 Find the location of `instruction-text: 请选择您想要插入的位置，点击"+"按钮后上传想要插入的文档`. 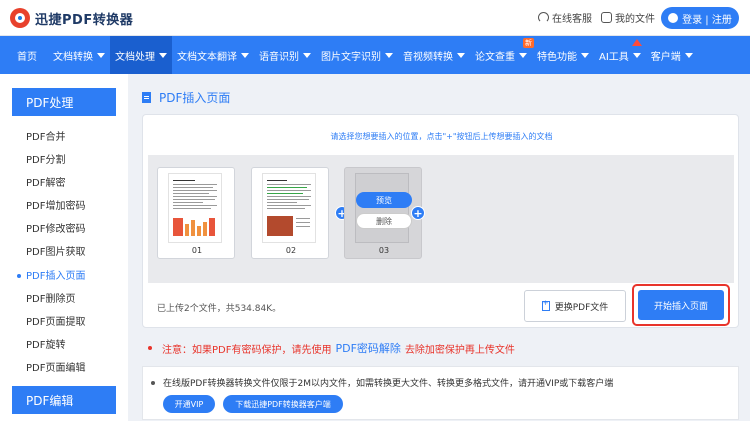

instruction-text: 请选择您想要插入的位置，点击"+"按钮后上传想要插入的文档 is located at coordinates (441, 136).